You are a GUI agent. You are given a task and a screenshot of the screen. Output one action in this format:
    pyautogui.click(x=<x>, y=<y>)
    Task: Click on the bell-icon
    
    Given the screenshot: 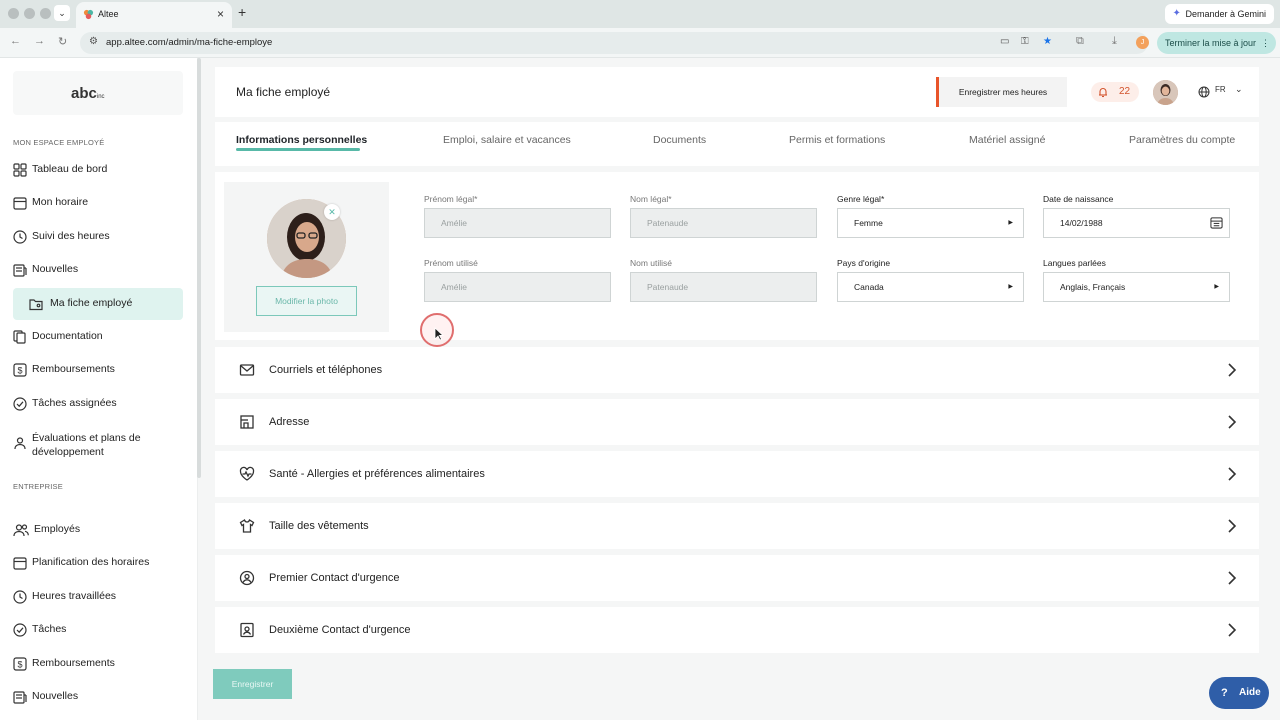 What is the action you would take?
    pyautogui.click(x=1103, y=93)
    